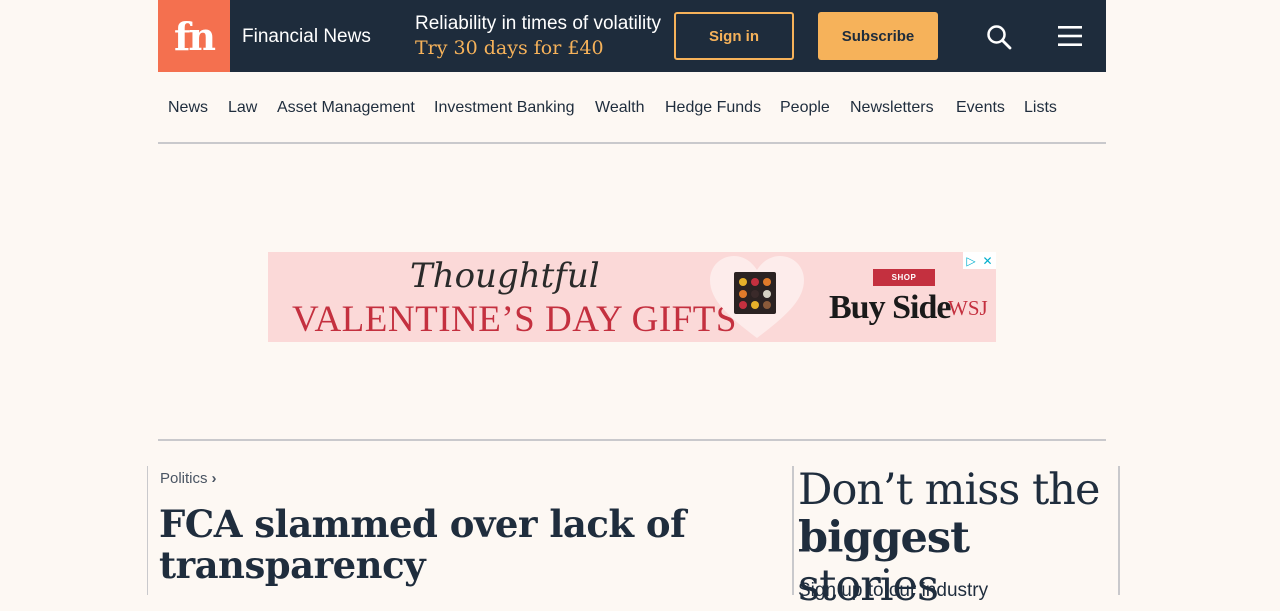  What do you see at coordinates (632, 440) in the screenshot?
I see `section-divider` at bounding box center [632, 440].